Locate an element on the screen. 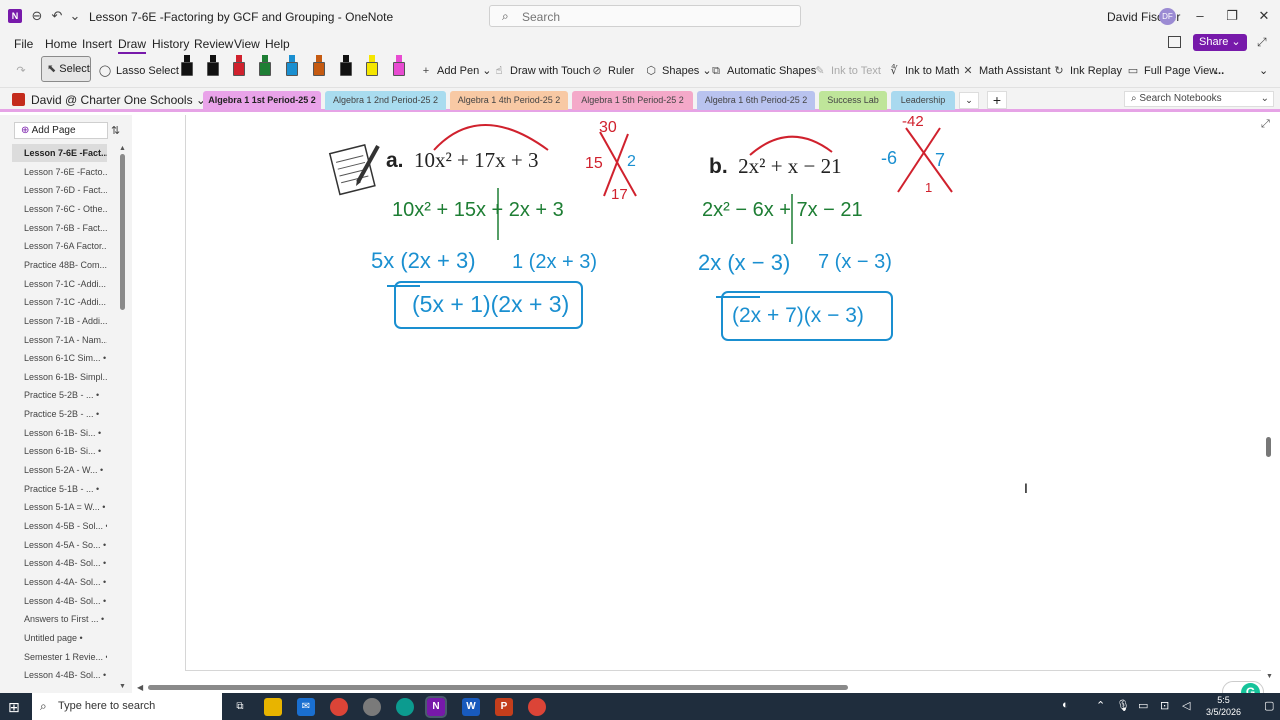 Image resolution: width=1280 pixels, height=720 pixels. file-explorer-icon is located at coordinates (273, 707).